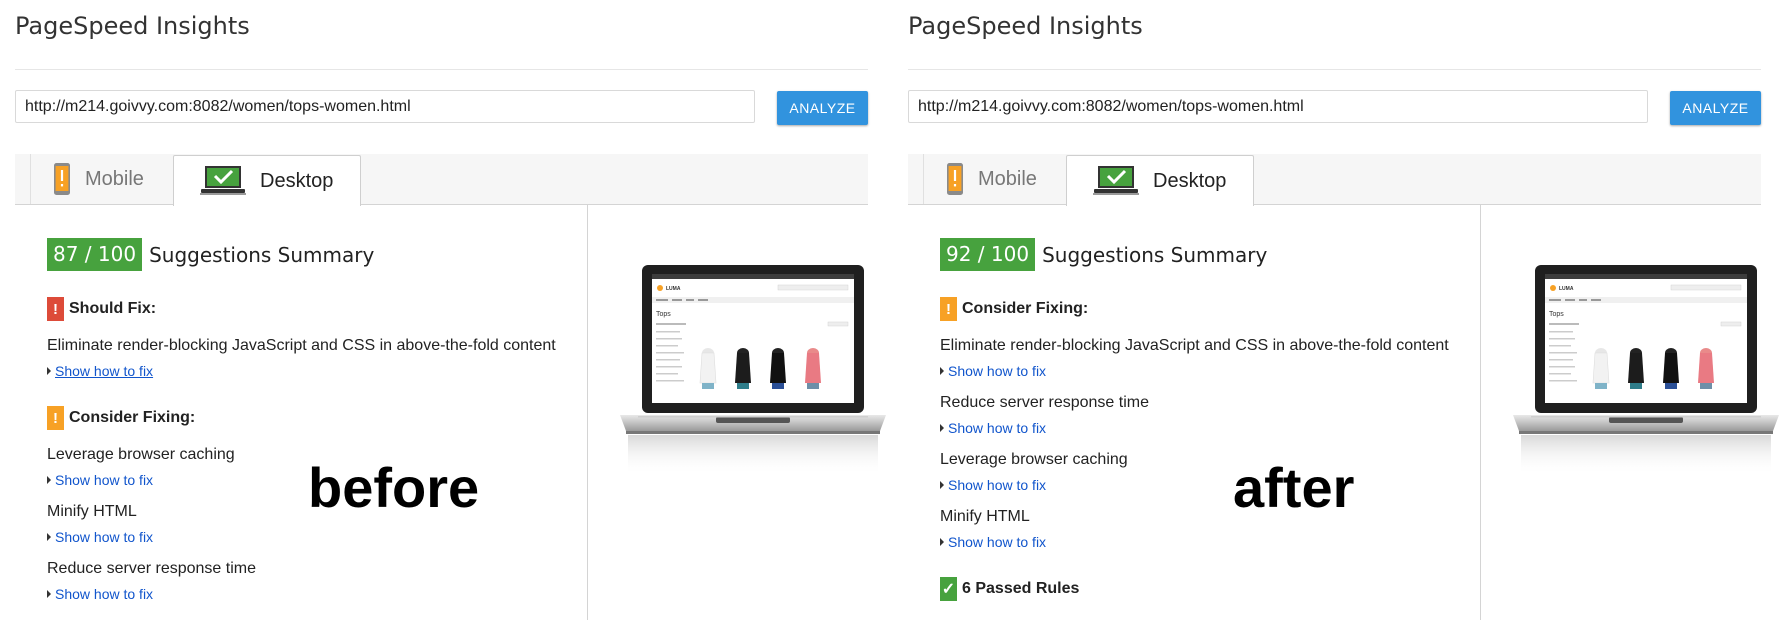 The width and height of the screenshot is (1780, 620). I want to click on overlay-word: after, so click(1294, 487).